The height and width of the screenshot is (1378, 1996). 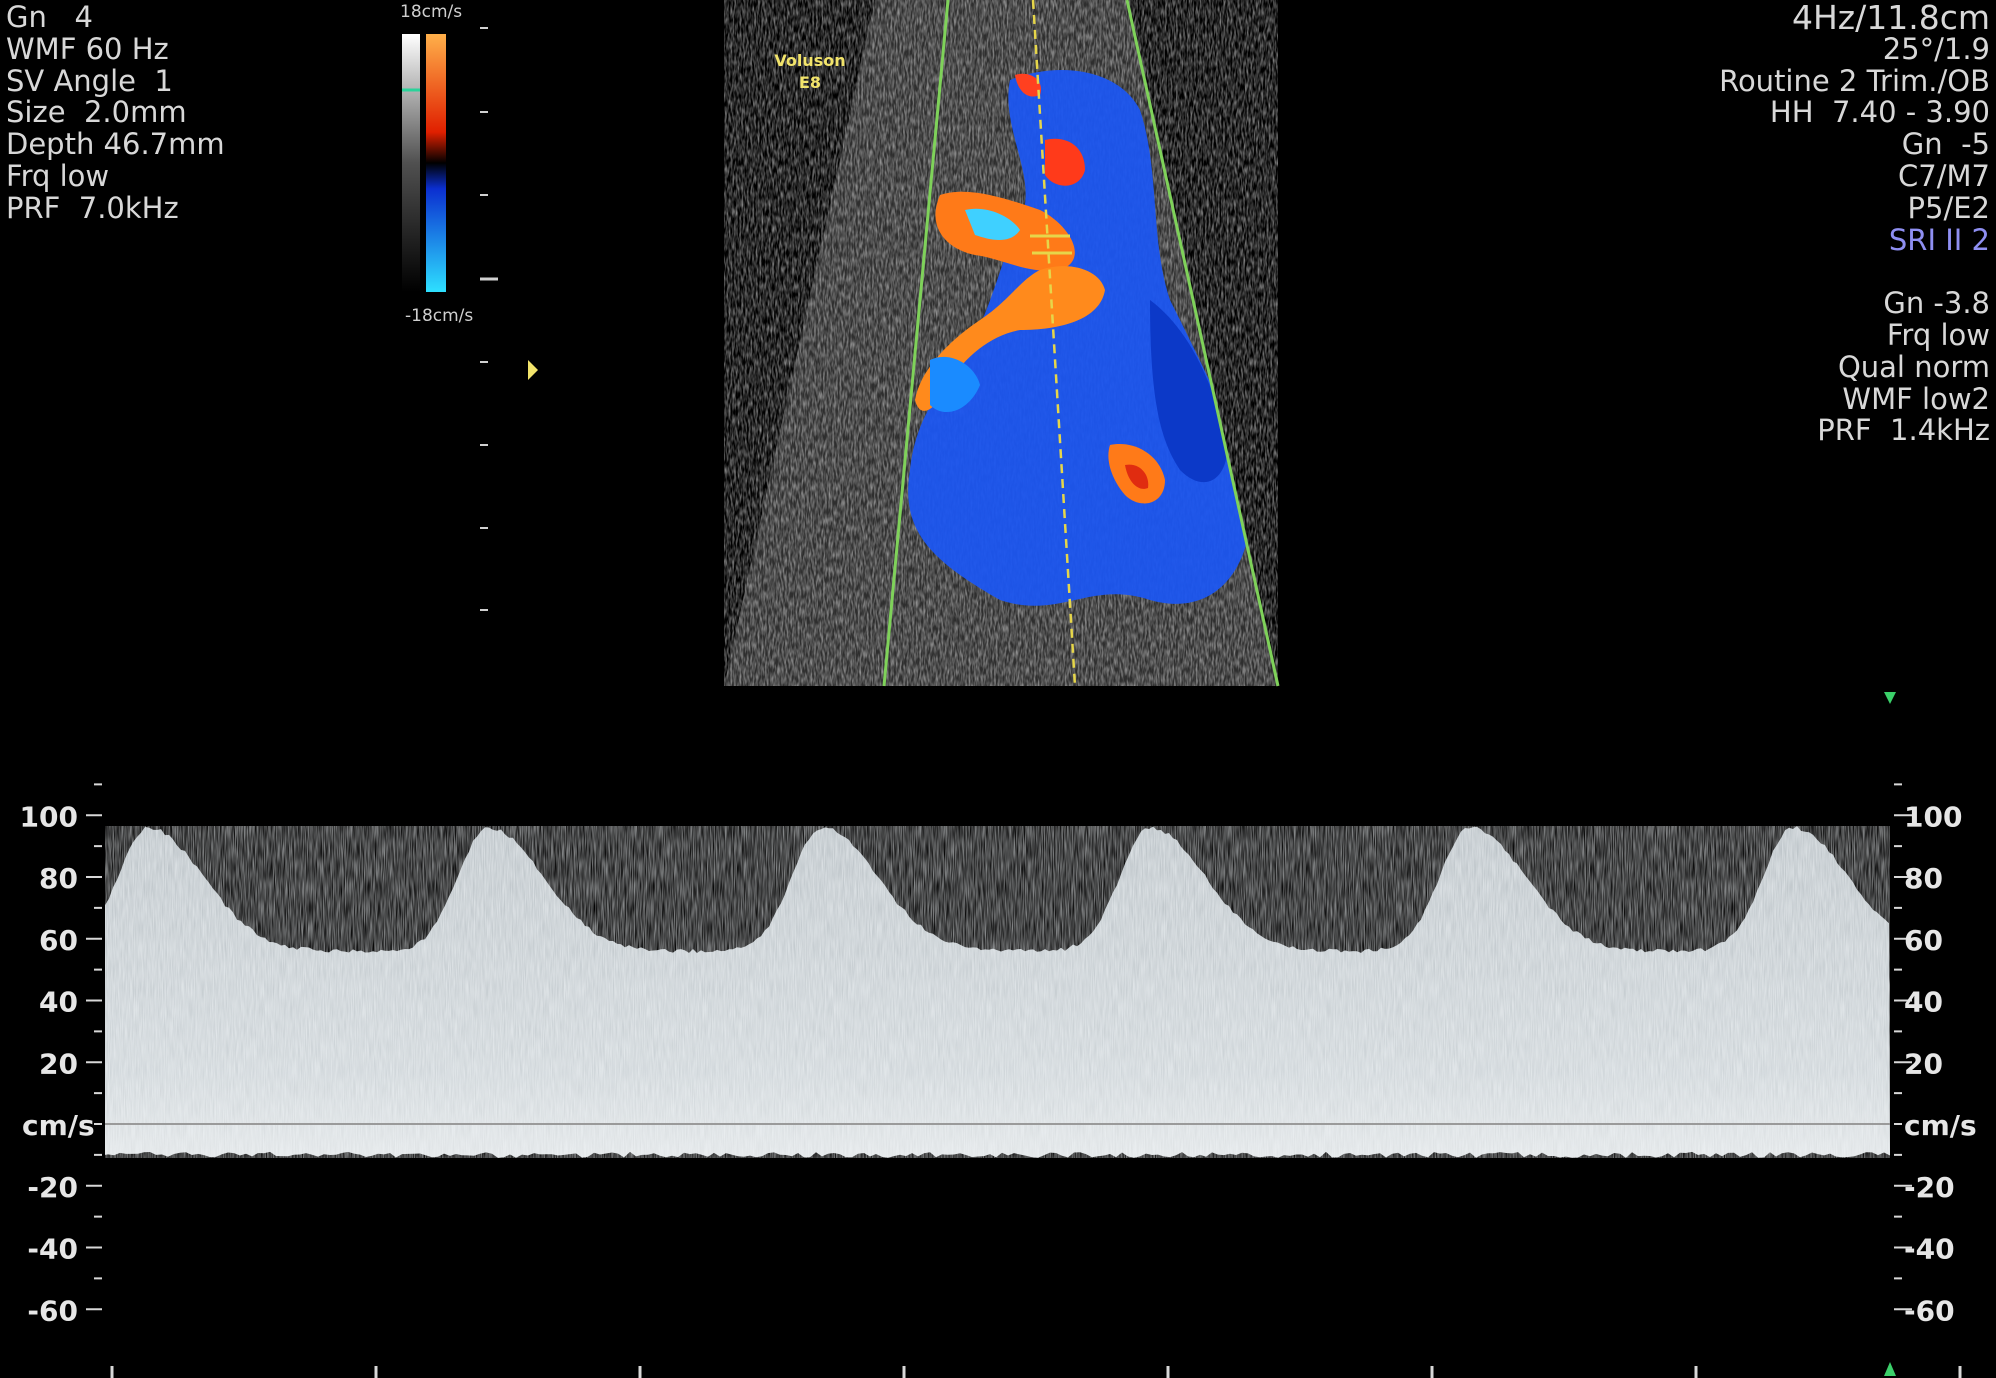 What do you see at coordinates (1854, 400) in the screenshot?
I see `right-param-line: WMF low2` at bounding box center [1854, 400].